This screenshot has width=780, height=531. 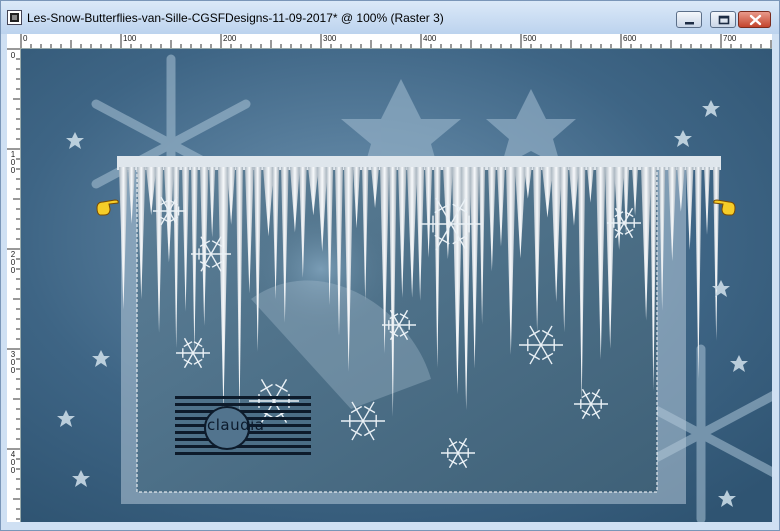 I want to click on watermark-signature: claudia, so click(x=243, y=429).